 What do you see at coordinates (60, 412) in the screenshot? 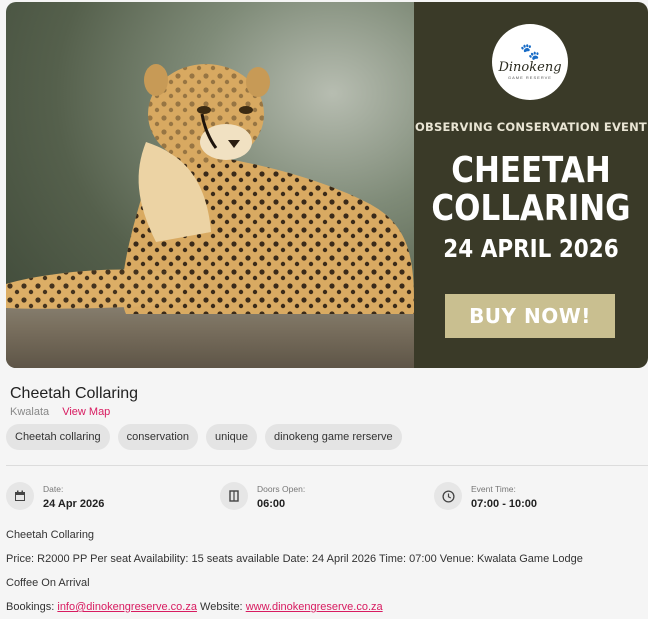
I see `event-location: Kwalata View Map` at bounding box center [60, 412].